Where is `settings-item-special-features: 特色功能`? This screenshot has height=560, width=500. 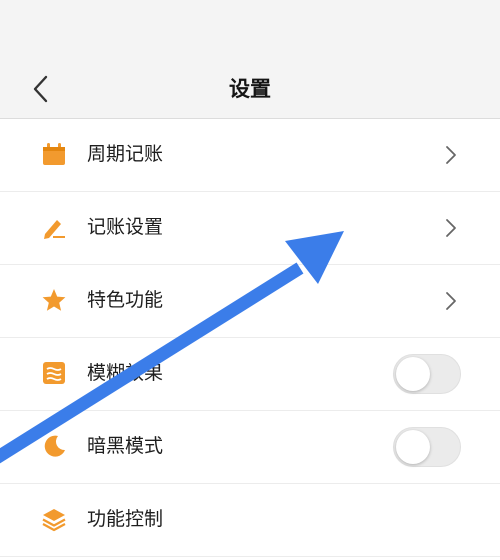
settings-item-special-features: 特色功能 is located at coordinates (250, 301).